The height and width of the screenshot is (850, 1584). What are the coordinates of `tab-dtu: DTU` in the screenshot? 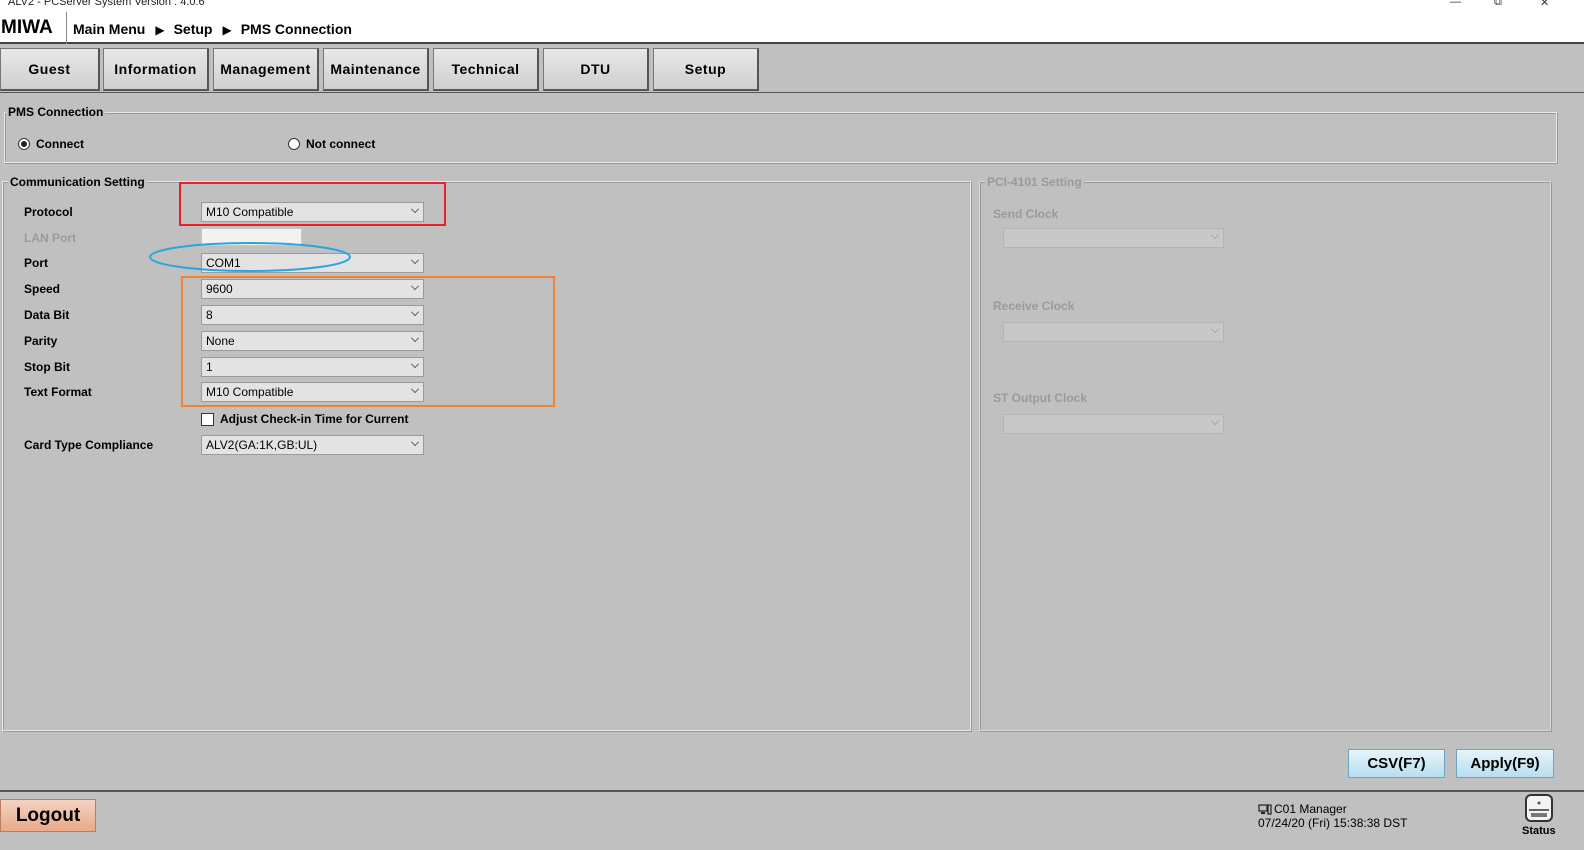 It's located at (596, 69).